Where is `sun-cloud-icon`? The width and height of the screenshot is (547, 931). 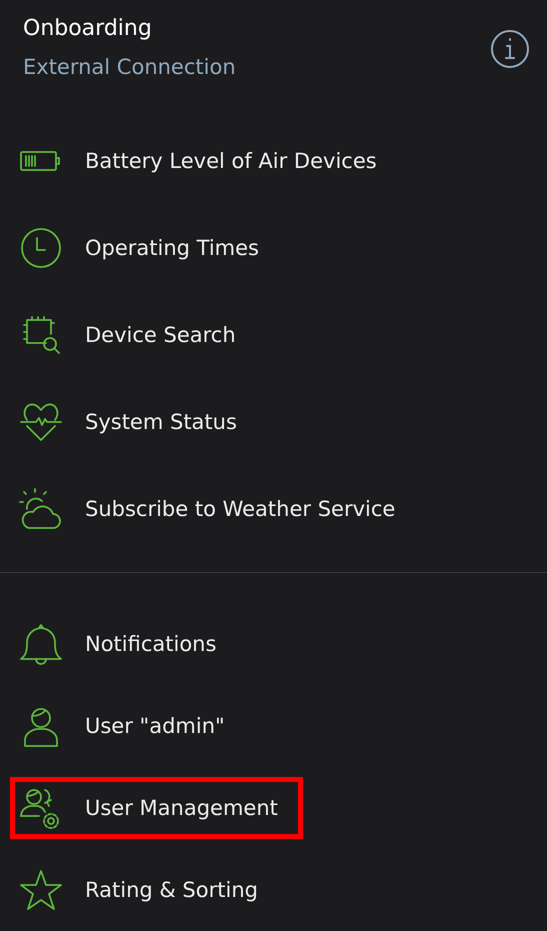
sun-cloud-icon is located at coordinates (41, 508).